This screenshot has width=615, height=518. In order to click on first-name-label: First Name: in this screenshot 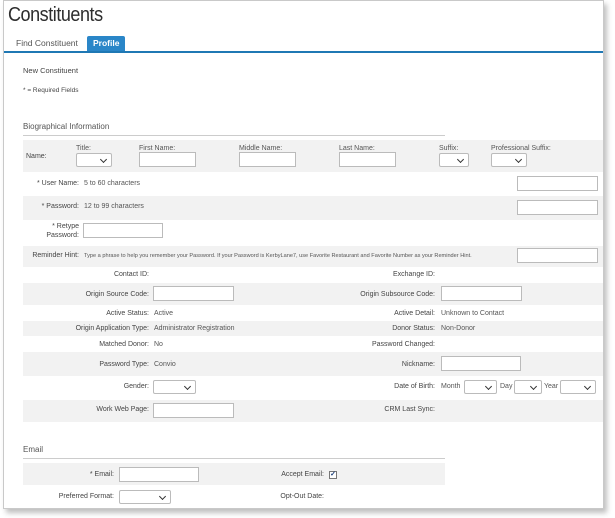, I will do `click(157, 148)`.